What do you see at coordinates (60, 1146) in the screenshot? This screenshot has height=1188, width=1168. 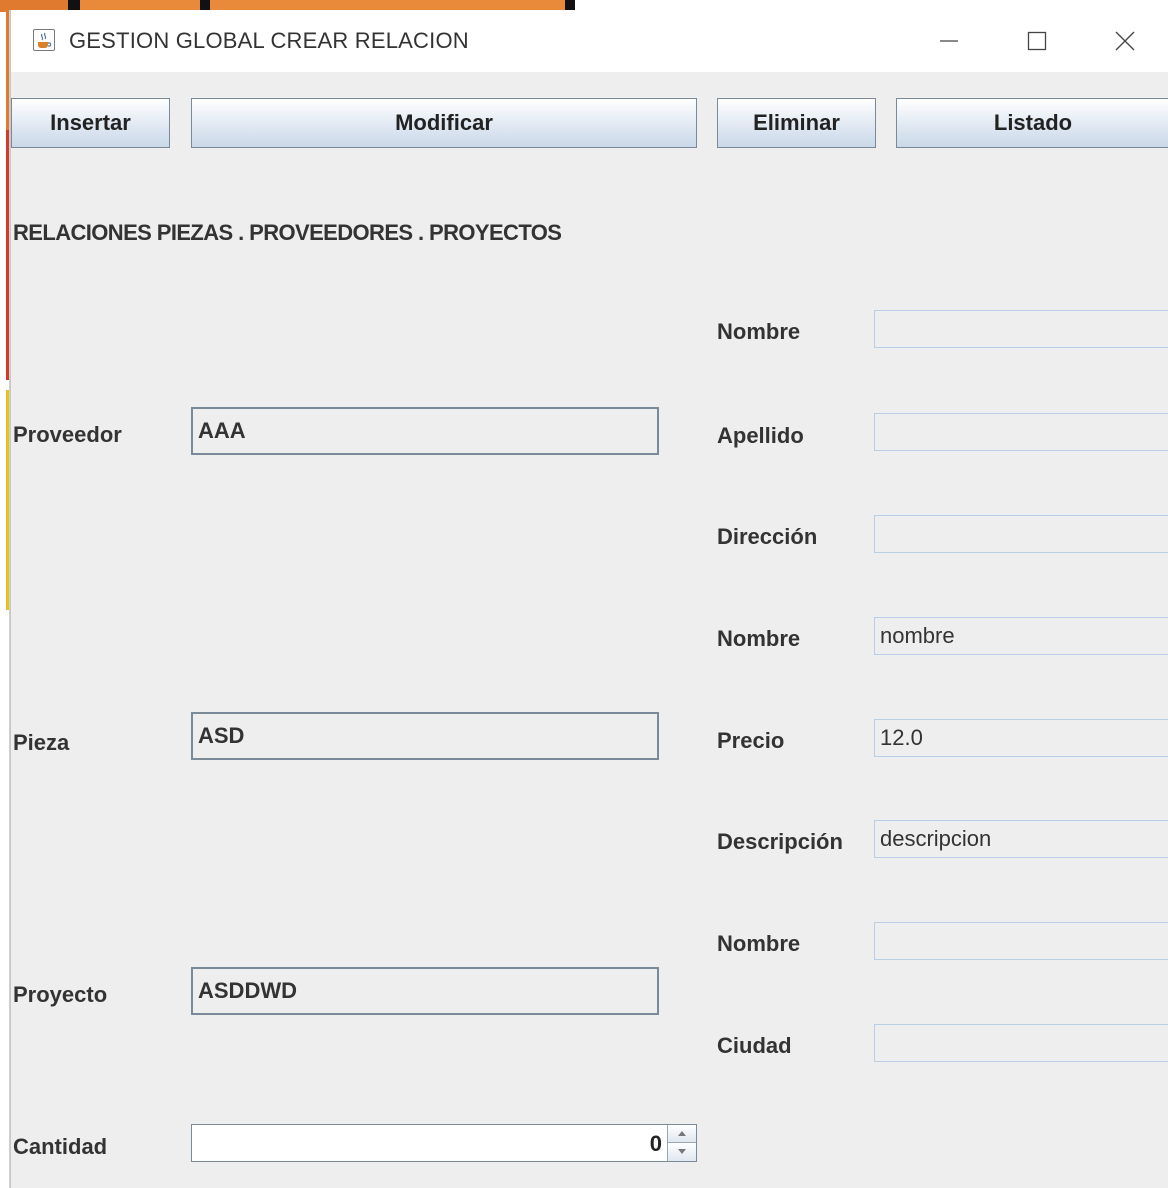 I see `cantidad-label: Cantidad` at bounding box center [60, 1146].